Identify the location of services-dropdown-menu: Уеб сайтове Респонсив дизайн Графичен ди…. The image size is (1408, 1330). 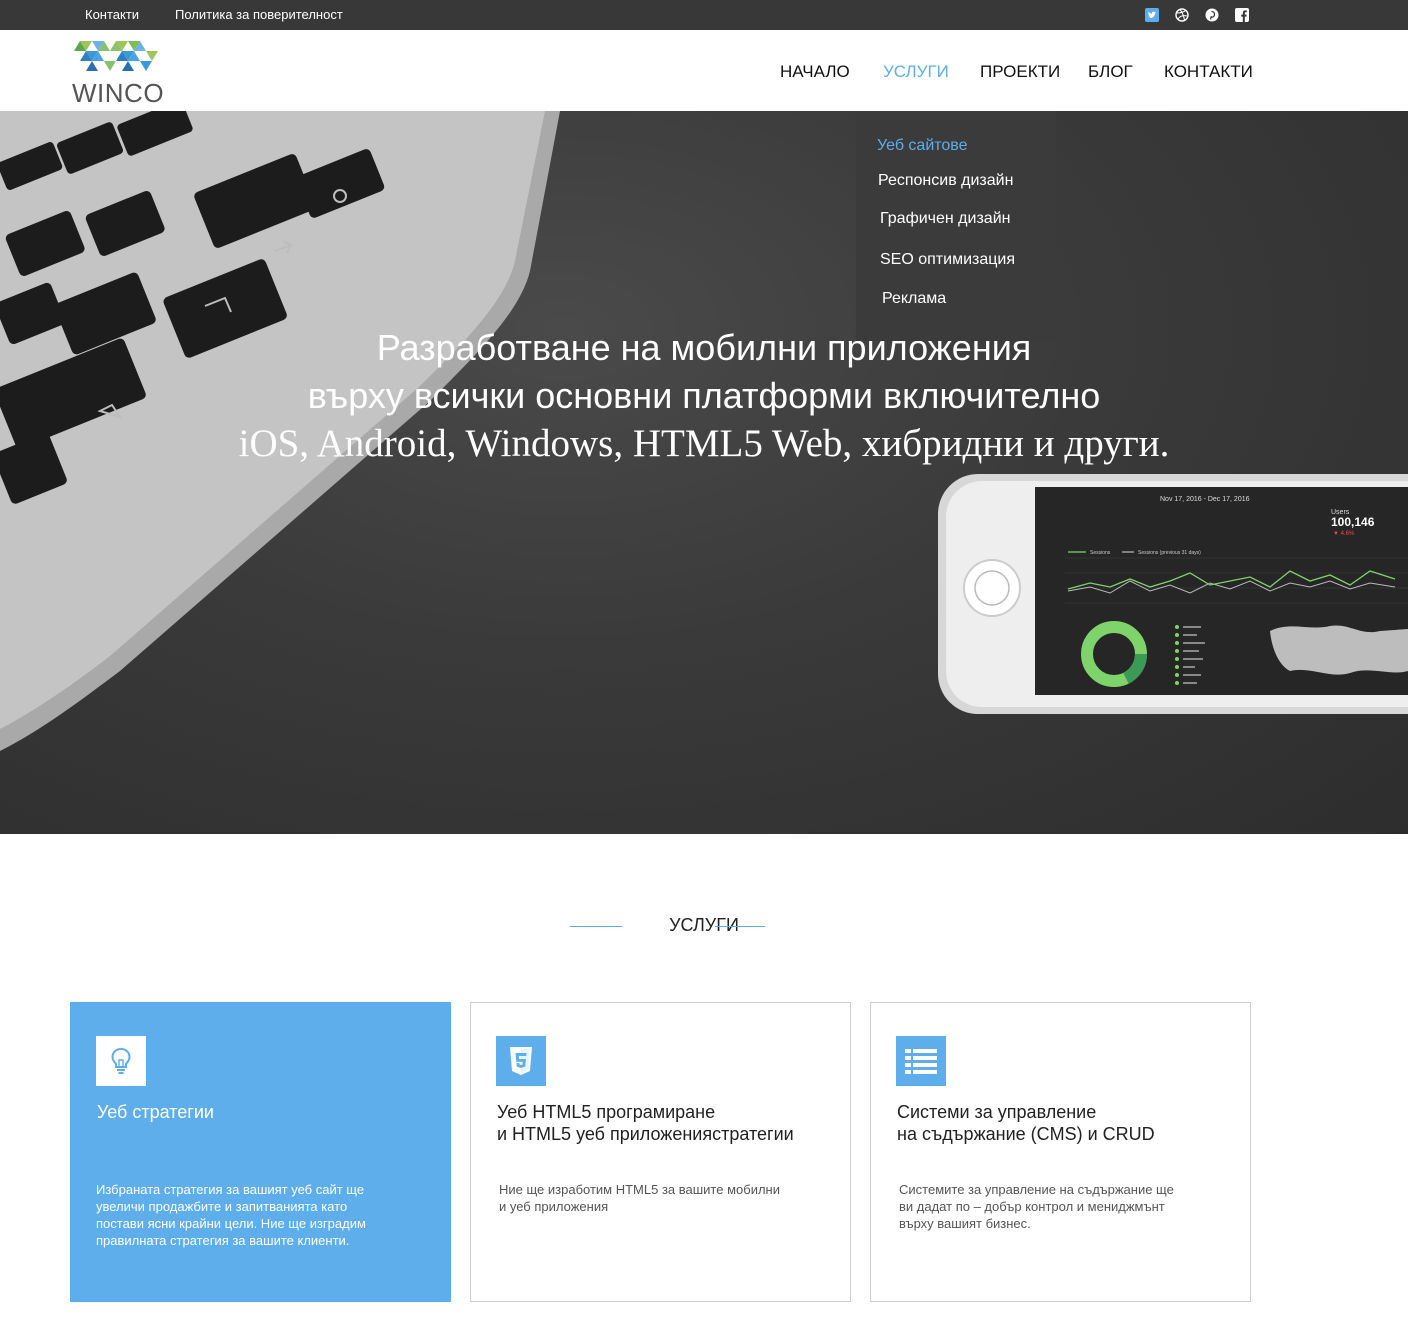
(956, 226).